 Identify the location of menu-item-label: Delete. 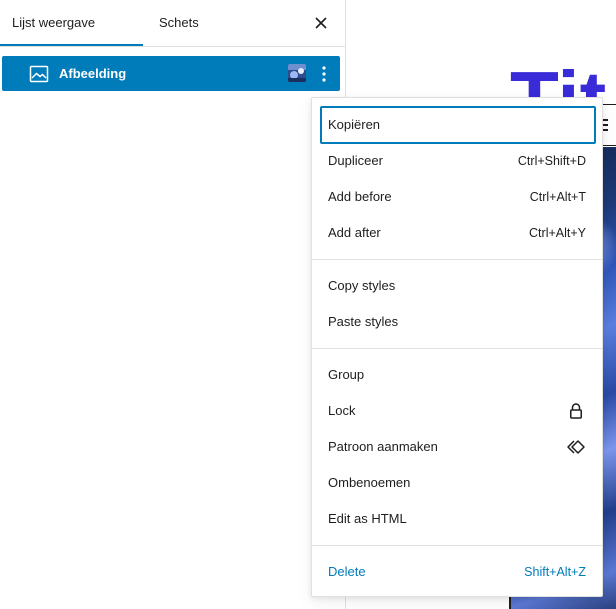
(347, 571).